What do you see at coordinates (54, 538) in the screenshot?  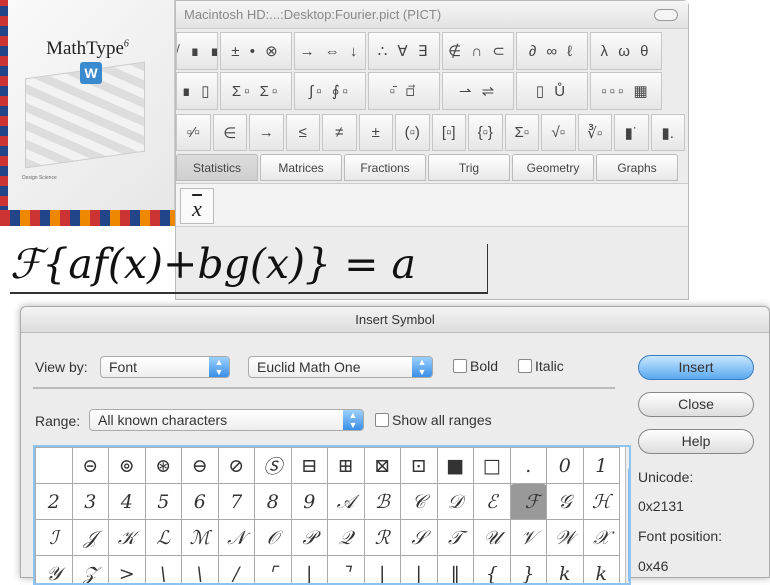 I see `symbol-cell: ℐ` at bounding box center [54, 538].